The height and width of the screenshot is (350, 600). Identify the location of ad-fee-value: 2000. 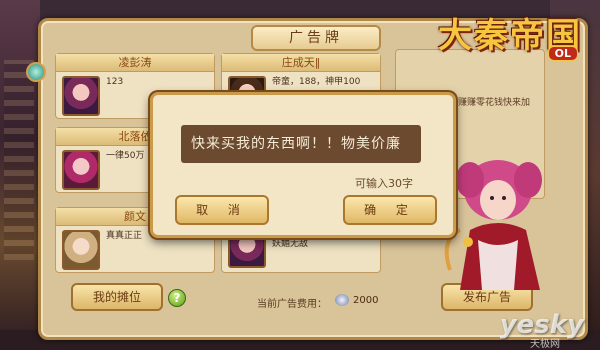
(366, 300).